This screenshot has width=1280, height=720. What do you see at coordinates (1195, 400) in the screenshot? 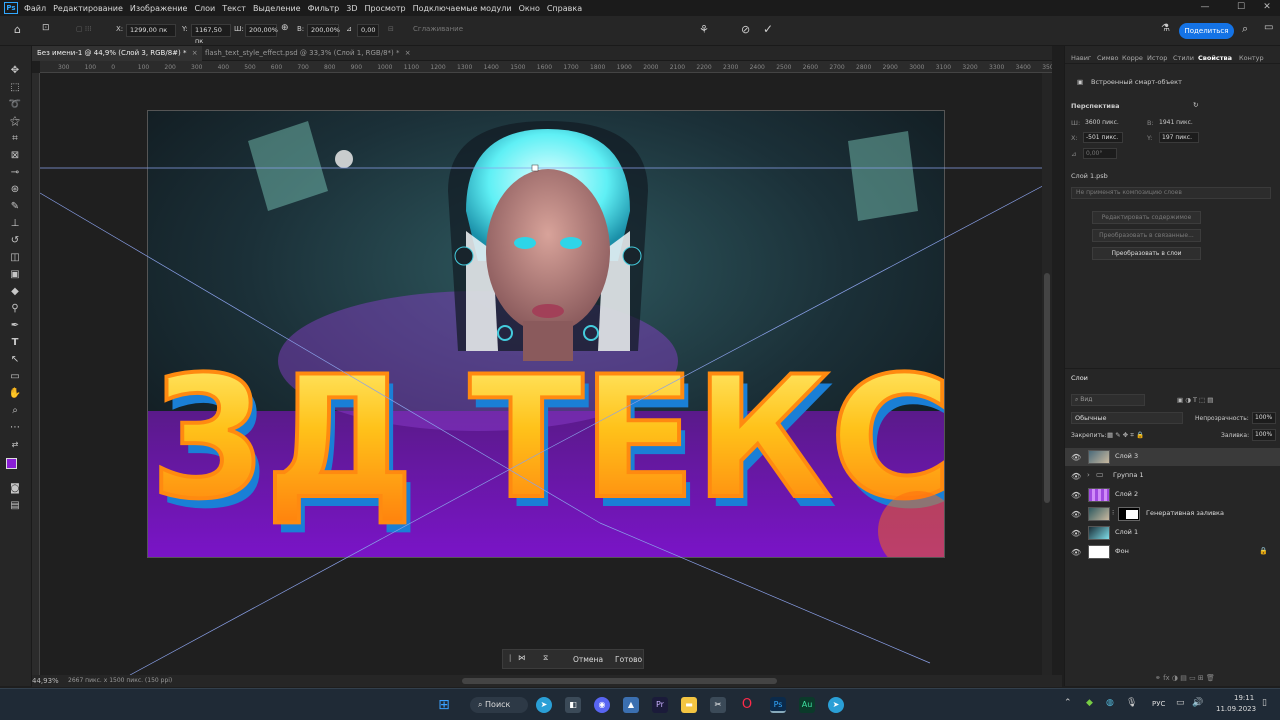
I see `filter-icons: ▣ ◑ T ⬚ ▤` at bounding box center [1195, 400].